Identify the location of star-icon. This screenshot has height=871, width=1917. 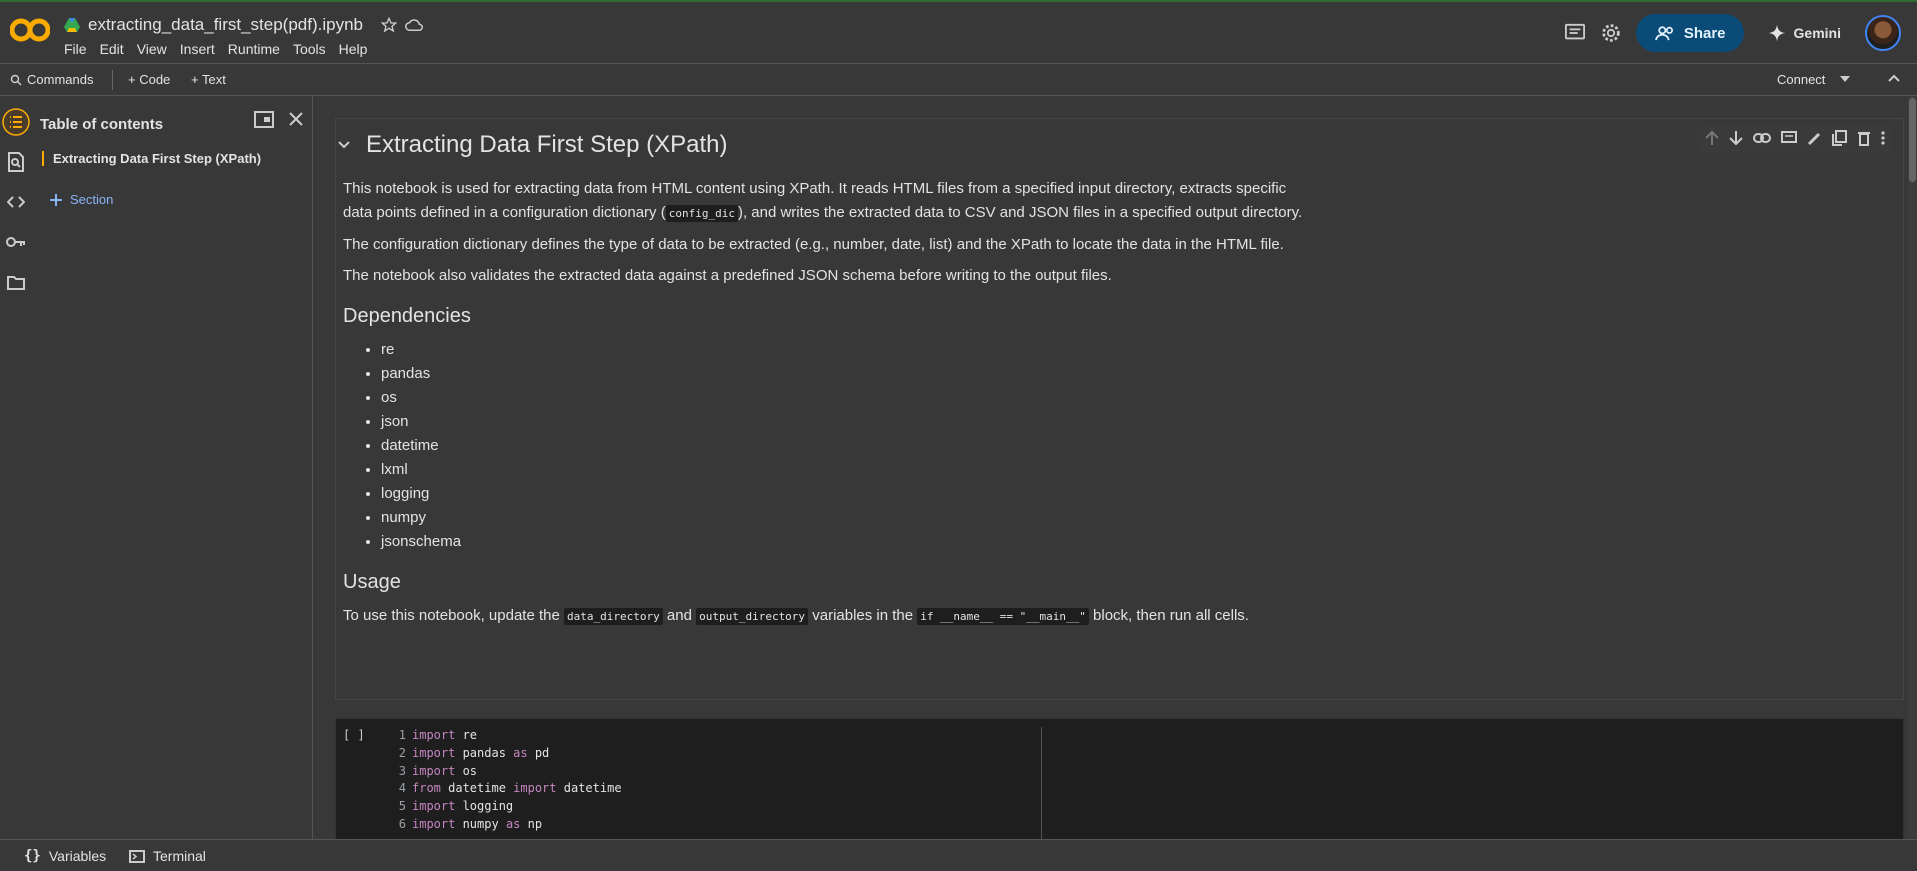
(389, 25).